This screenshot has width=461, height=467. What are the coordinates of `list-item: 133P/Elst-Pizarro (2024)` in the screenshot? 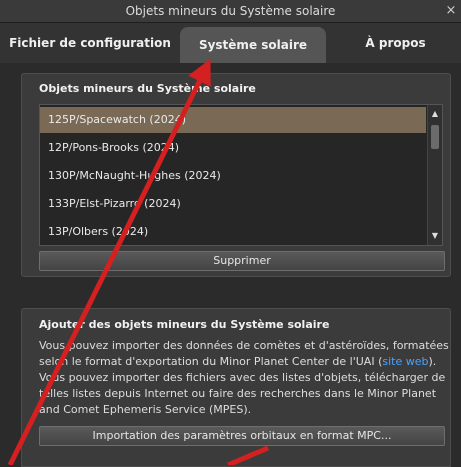 It's located at (233, 204).